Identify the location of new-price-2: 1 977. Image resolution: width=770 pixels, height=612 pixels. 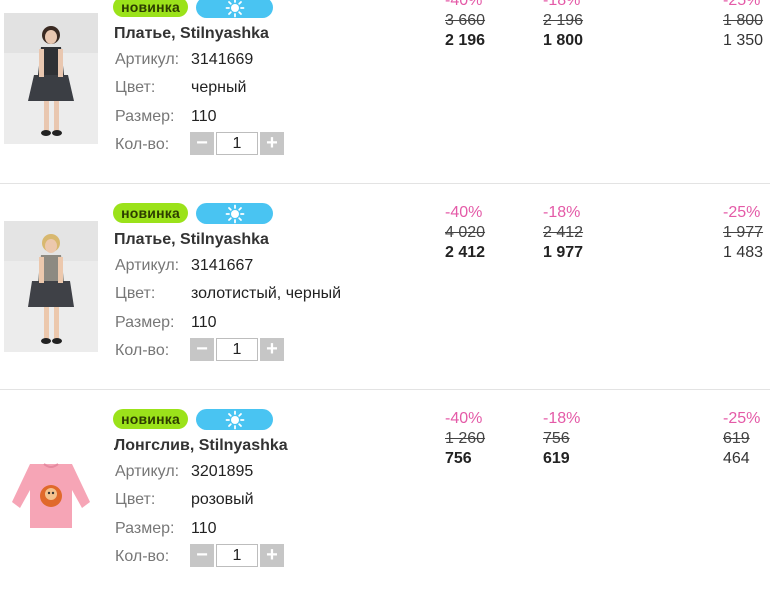
(563, 252).